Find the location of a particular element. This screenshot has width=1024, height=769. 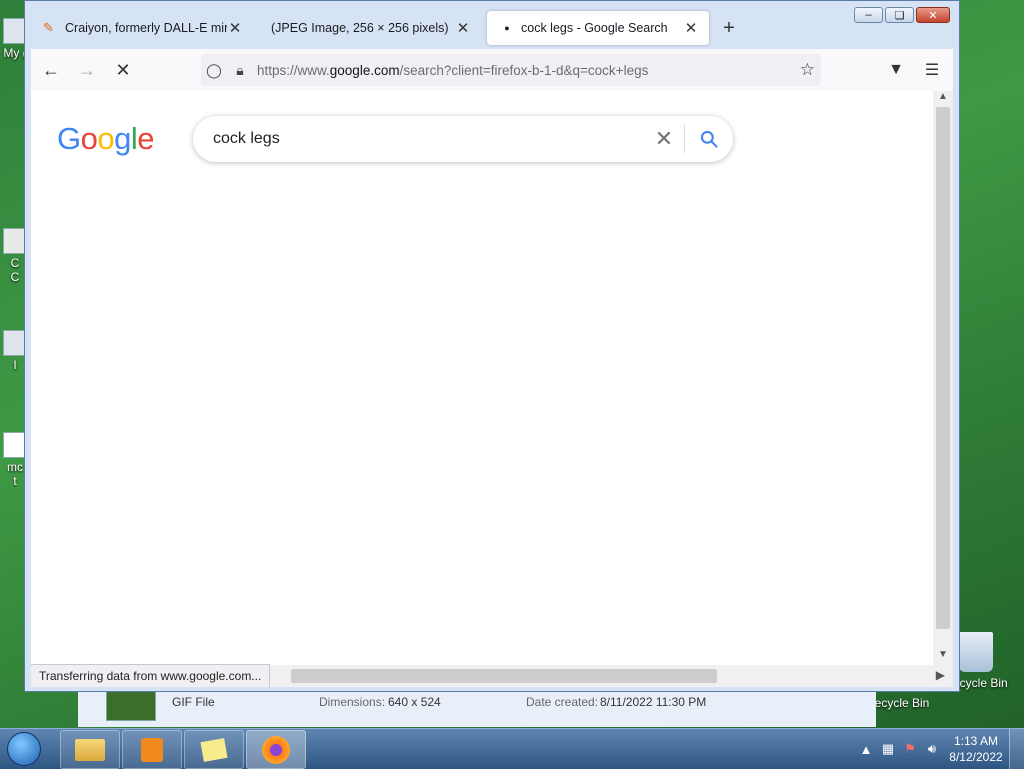

scroll-down-icon: ▼ is located at coordinates (943, 657).